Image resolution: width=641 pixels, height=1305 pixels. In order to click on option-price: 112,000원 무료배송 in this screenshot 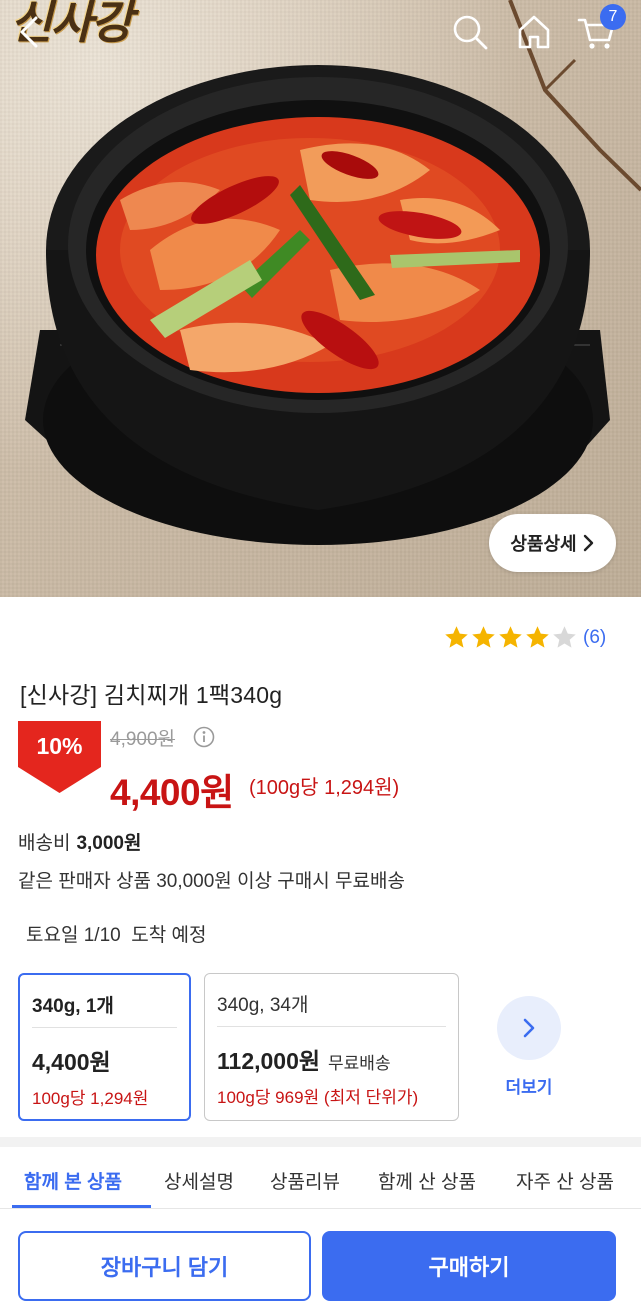, I will do `click(304, 1059)`.